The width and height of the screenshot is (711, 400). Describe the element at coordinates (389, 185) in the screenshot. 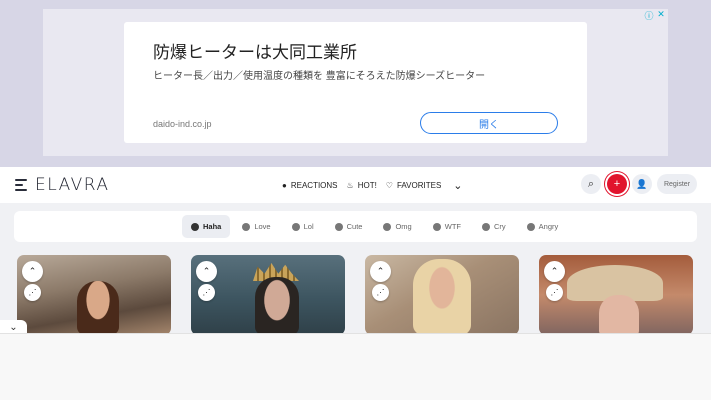

I see `heart-icon: ♡` at that location.